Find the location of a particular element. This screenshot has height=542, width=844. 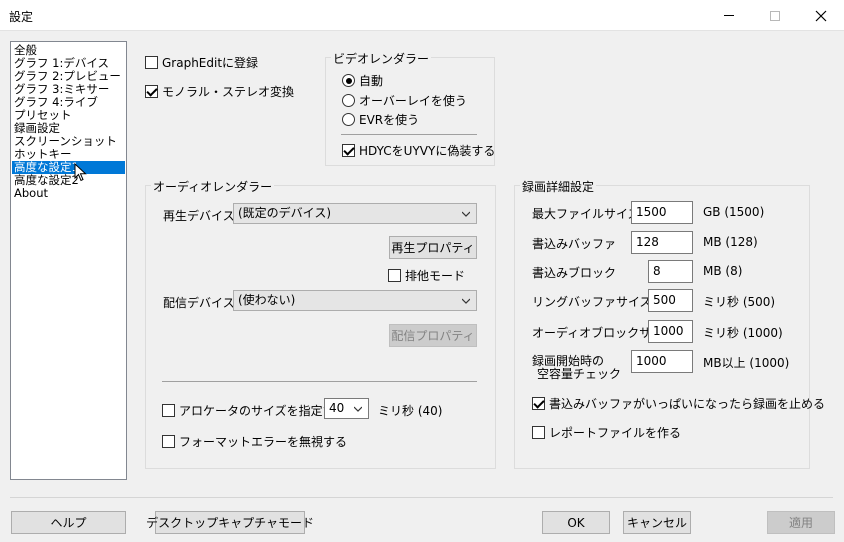

report-file-label: レポートファイルを作る is located at coordinates (615, 433).